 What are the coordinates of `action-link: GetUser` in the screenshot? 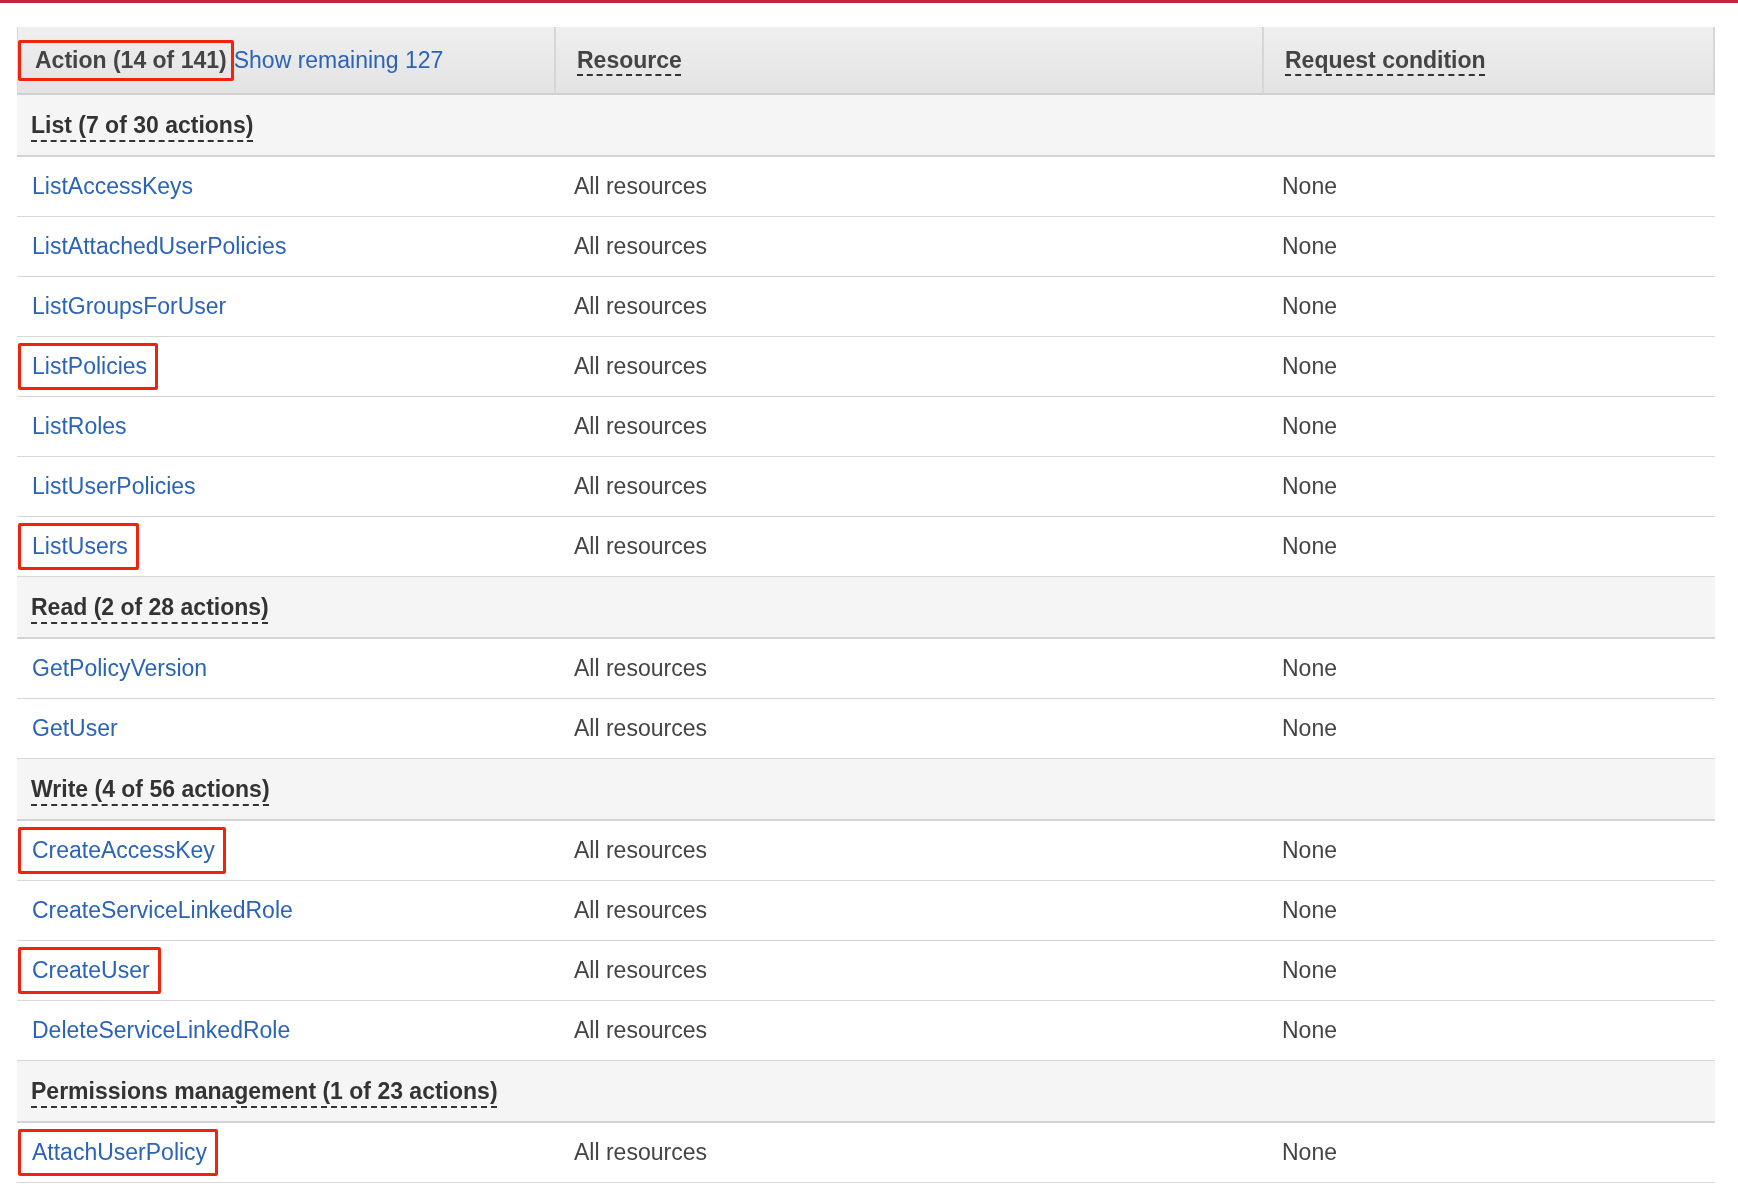 It's located at (73, 728).